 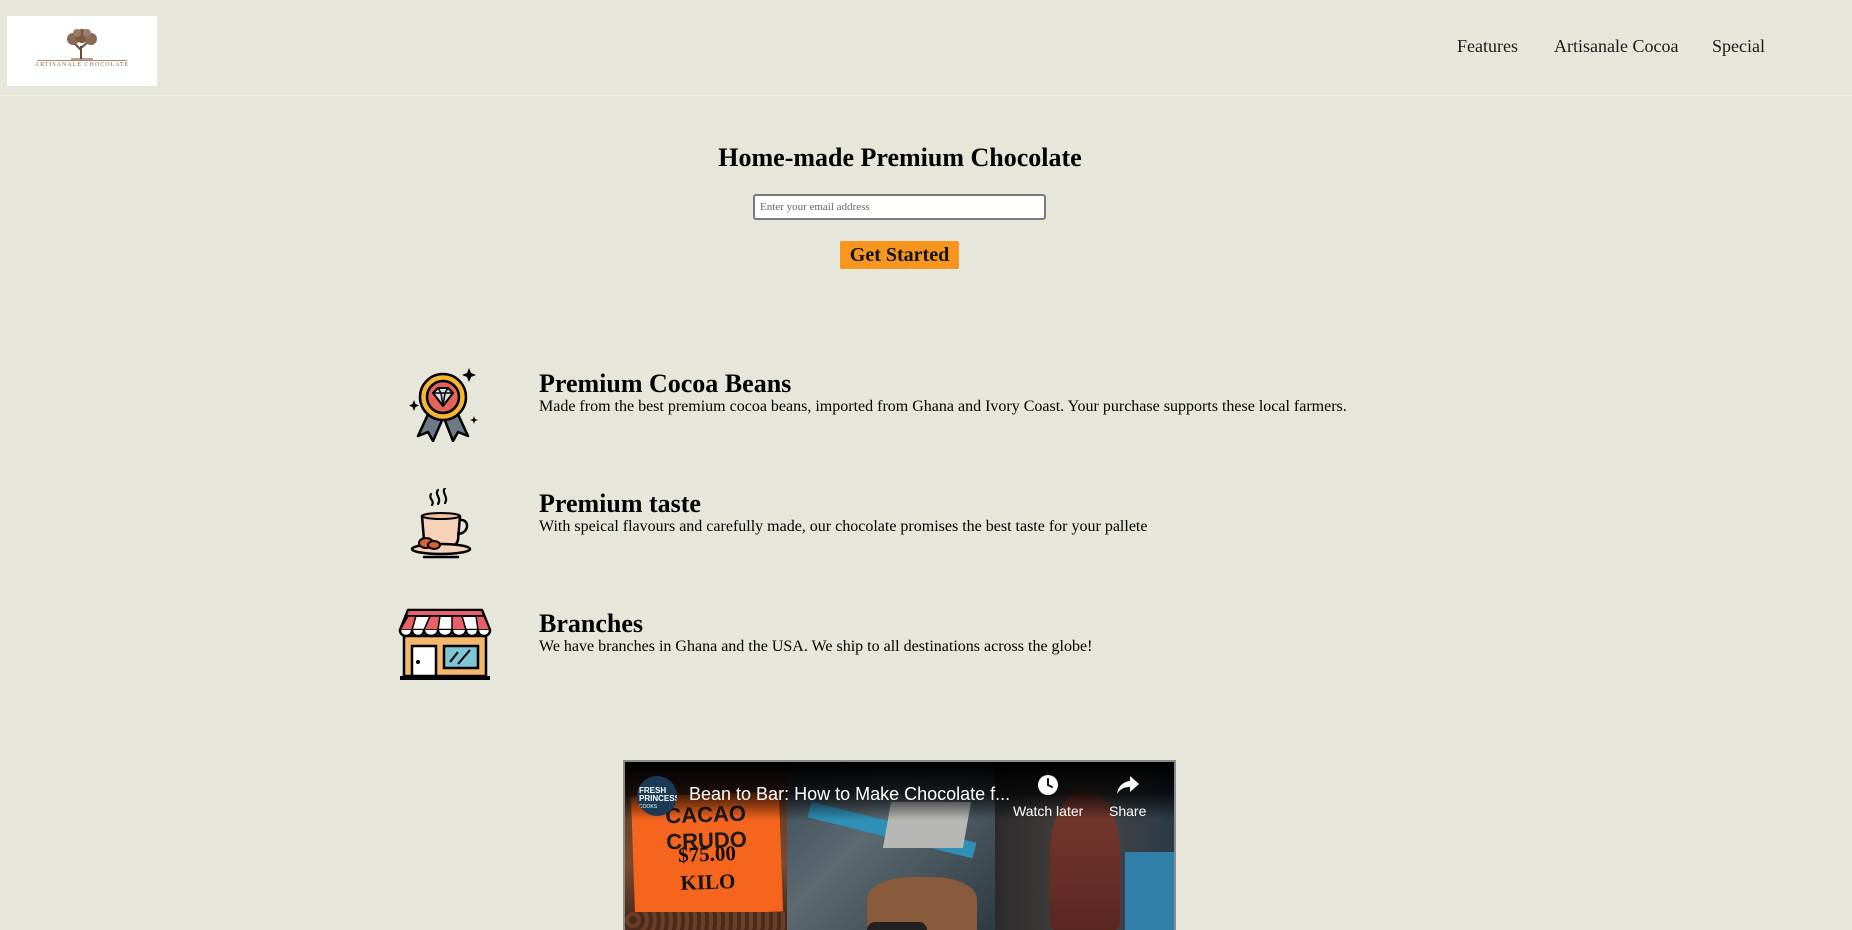 I want to click on get-started-button: Get Started, so click(x=899, y=255).